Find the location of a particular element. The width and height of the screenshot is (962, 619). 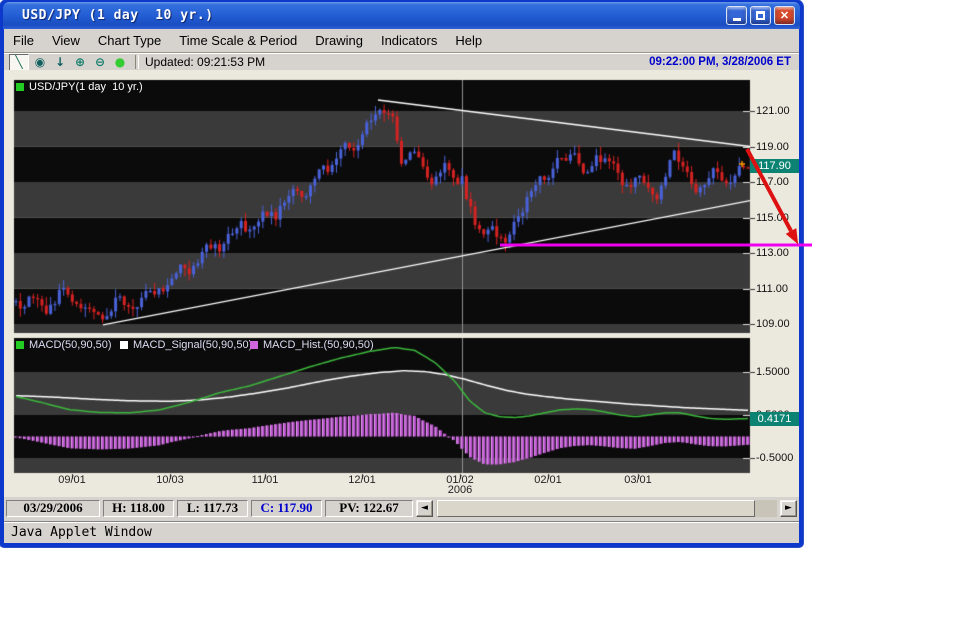

updated-timestamp: Updated: 09:21:53 PM is located at coordinates (205, 62).